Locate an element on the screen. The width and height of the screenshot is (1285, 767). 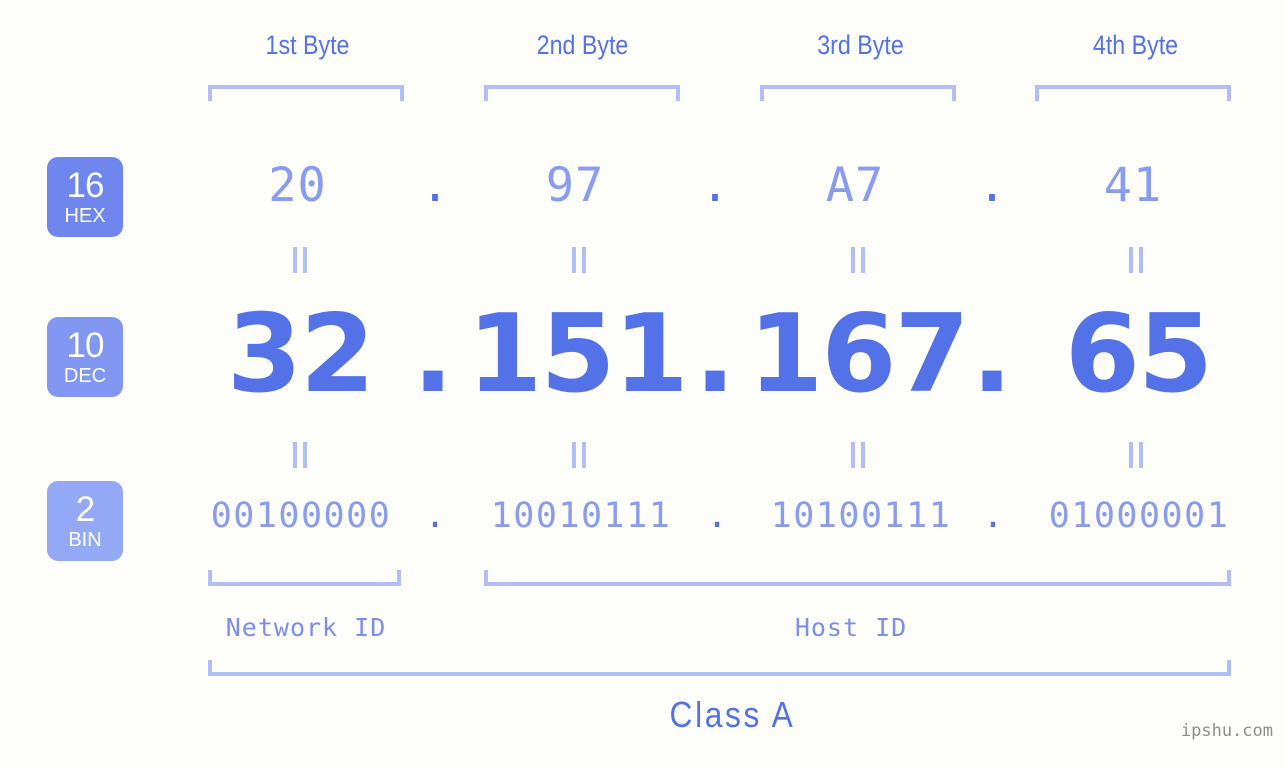
byte-header-3: 3rd Byte is located at coordinates (860, 45).